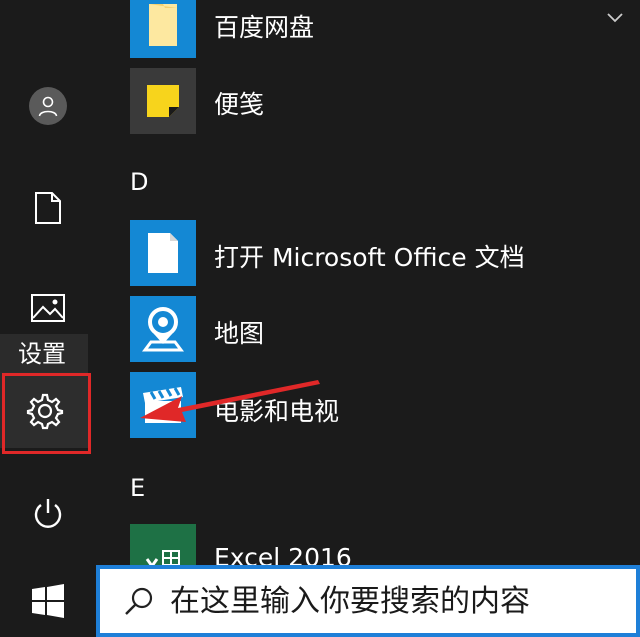 Image resolution: width=640 pixels, height=637 pixels. I want to click on chevron-down-icon, so click(615, 18).